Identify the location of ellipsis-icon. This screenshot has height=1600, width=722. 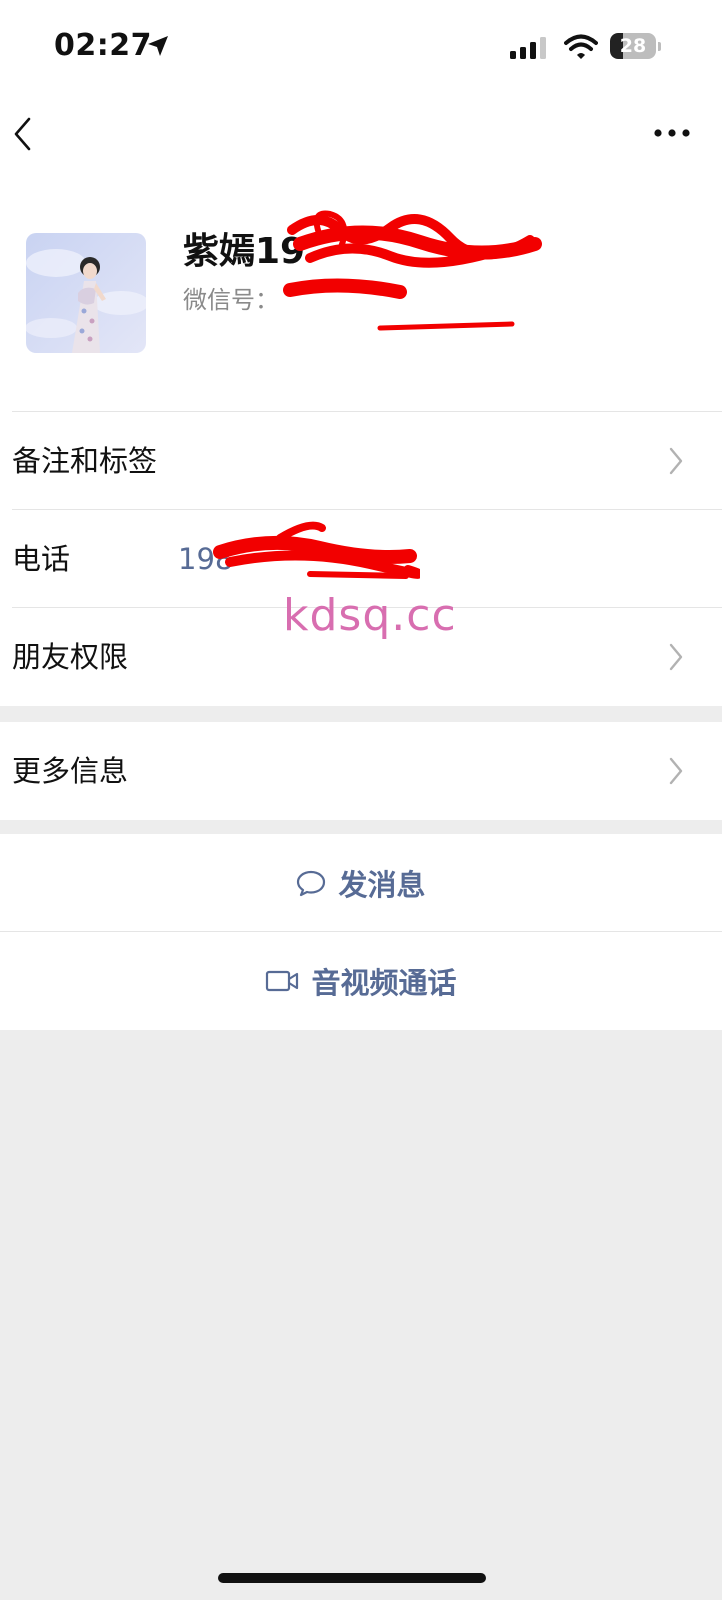
(672, 133).